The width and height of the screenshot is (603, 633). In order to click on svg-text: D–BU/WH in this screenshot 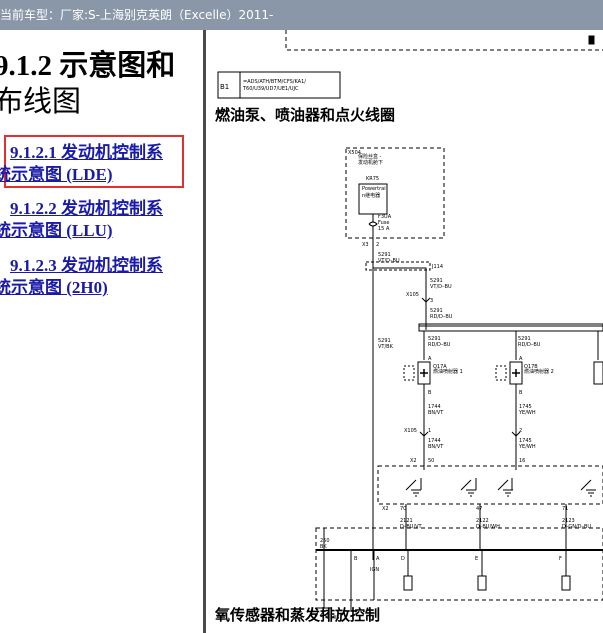, I will do `click(488, 527)`.